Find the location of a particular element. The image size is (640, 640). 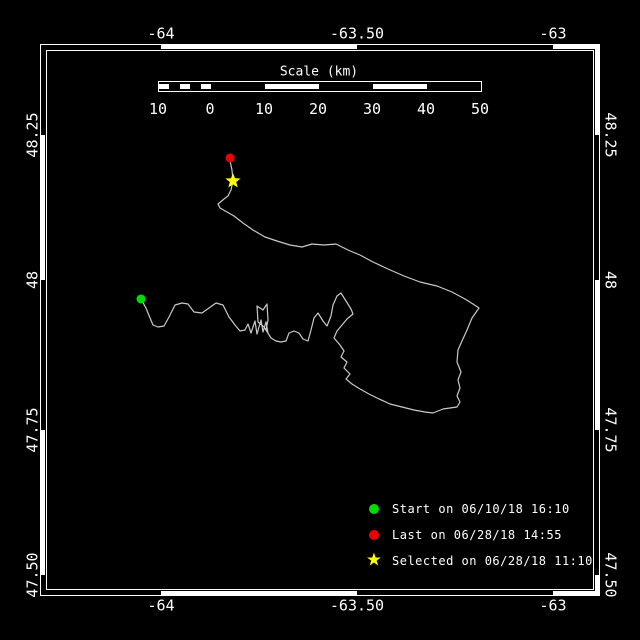

last-dot-icon is located at coordinates (374, 535).